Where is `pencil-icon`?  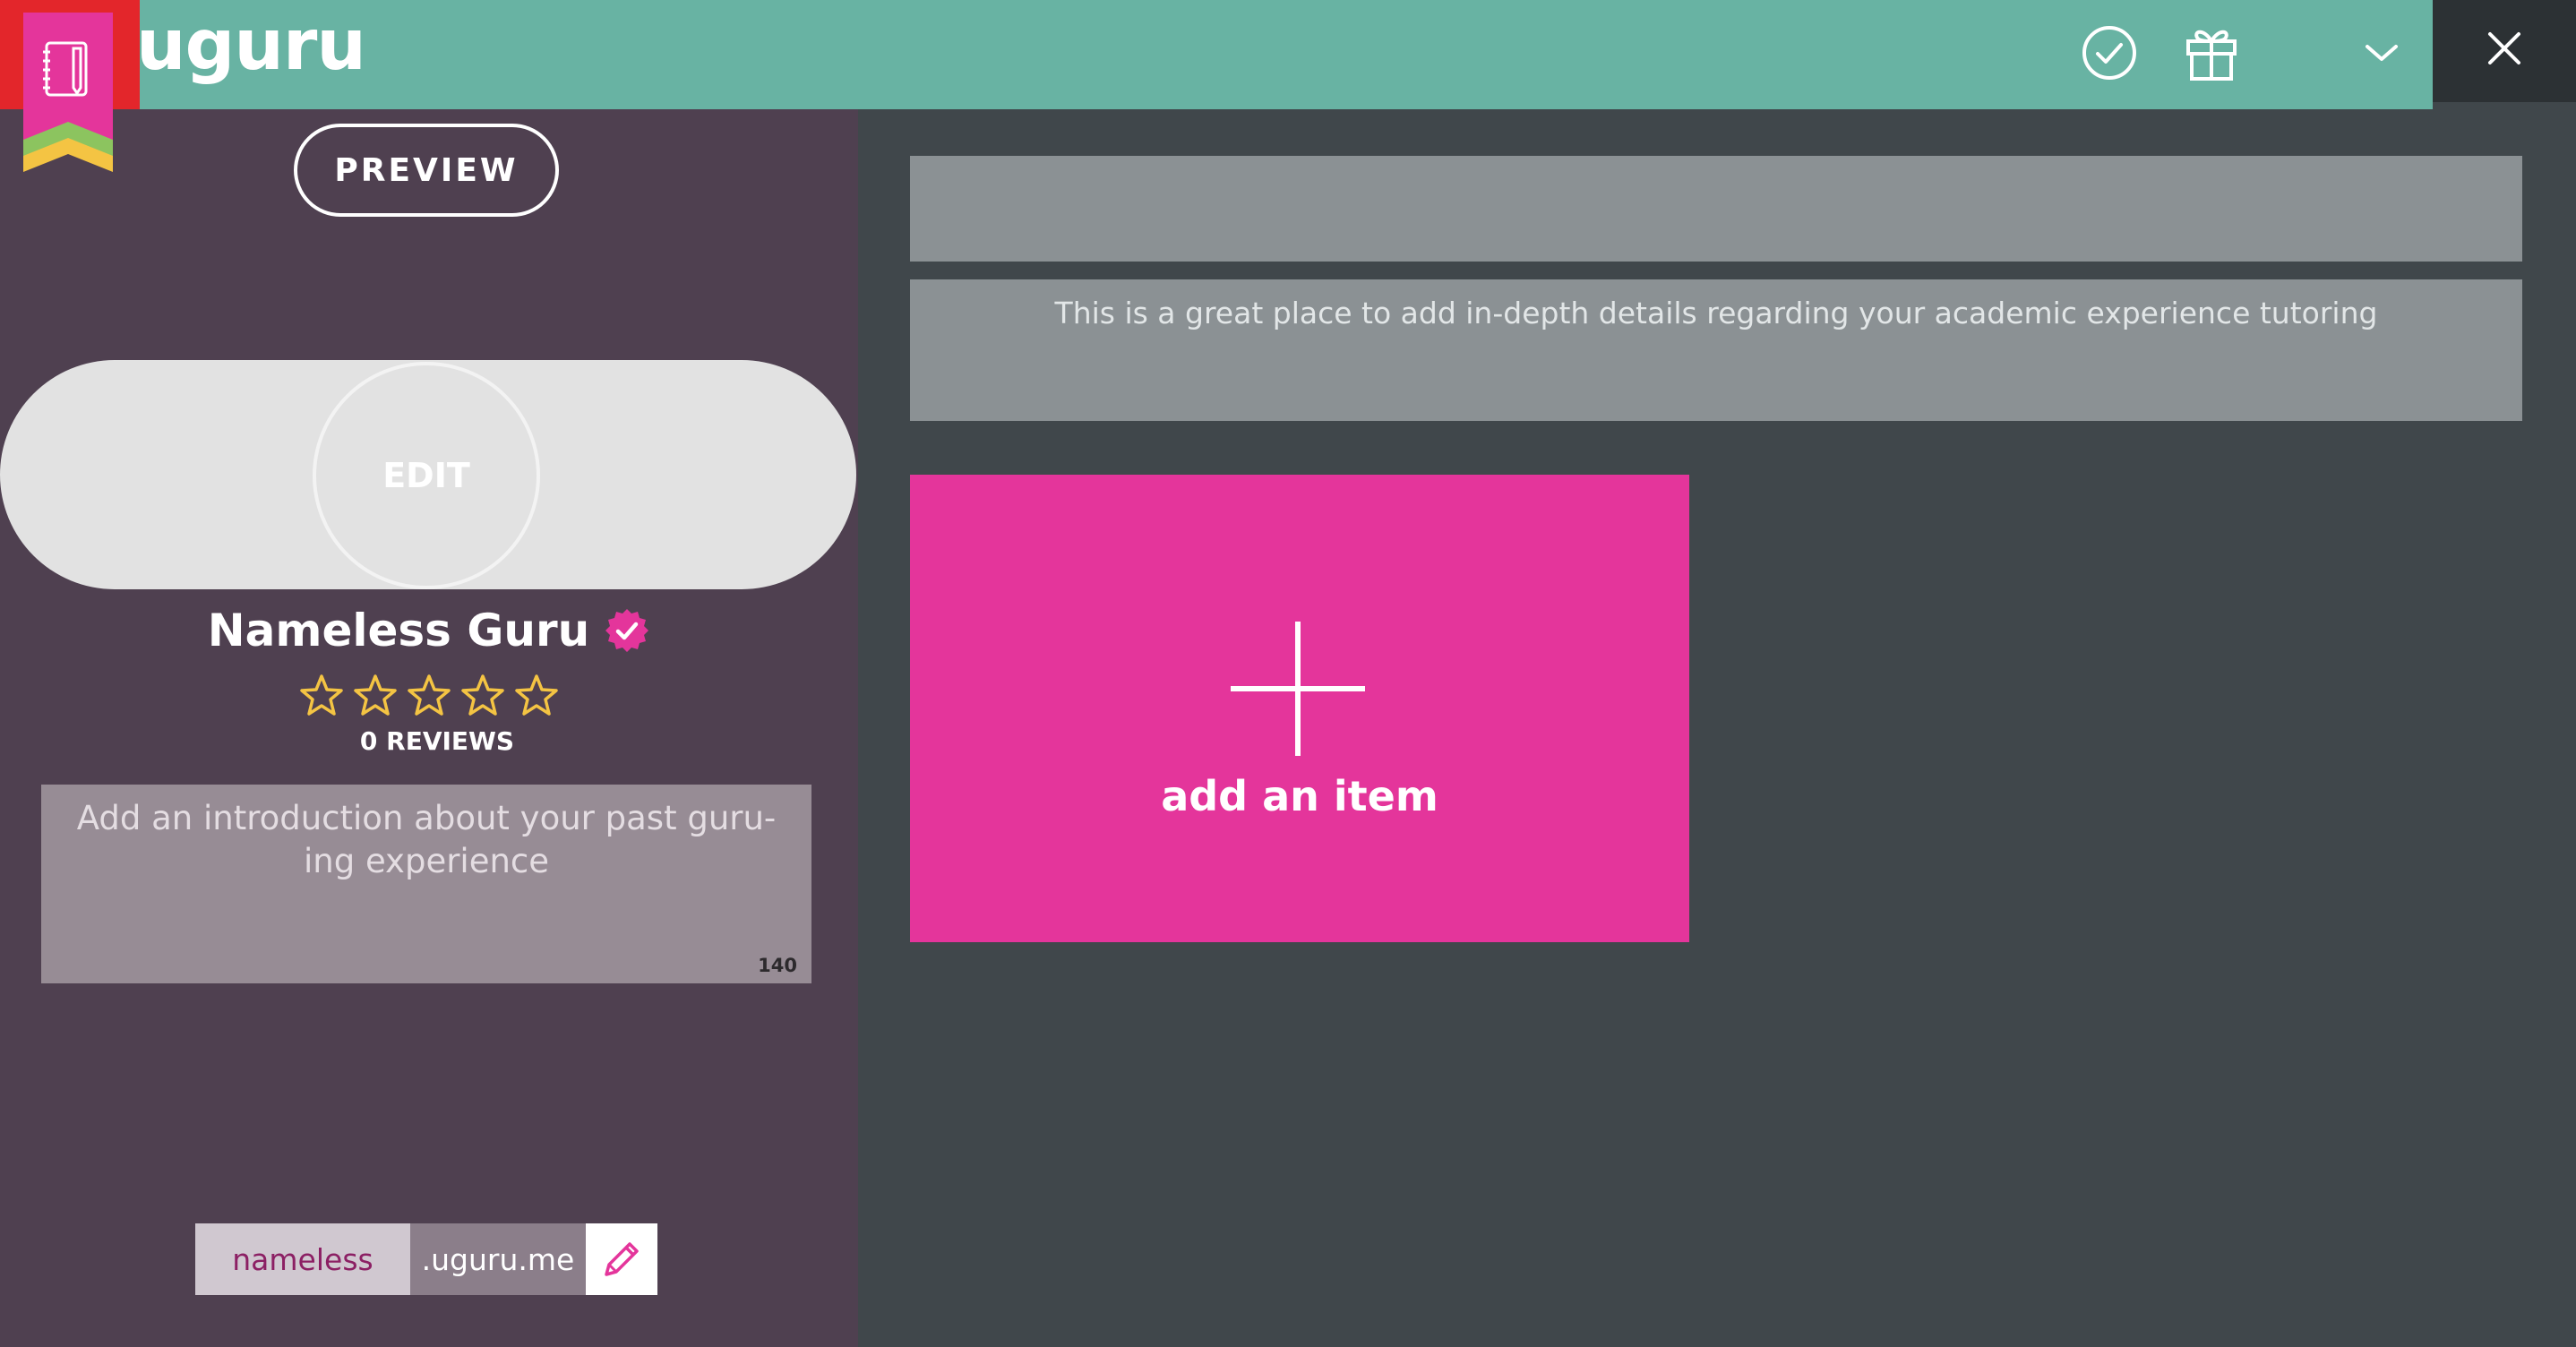 pencil-icon is located at coordinates (622, 1259).